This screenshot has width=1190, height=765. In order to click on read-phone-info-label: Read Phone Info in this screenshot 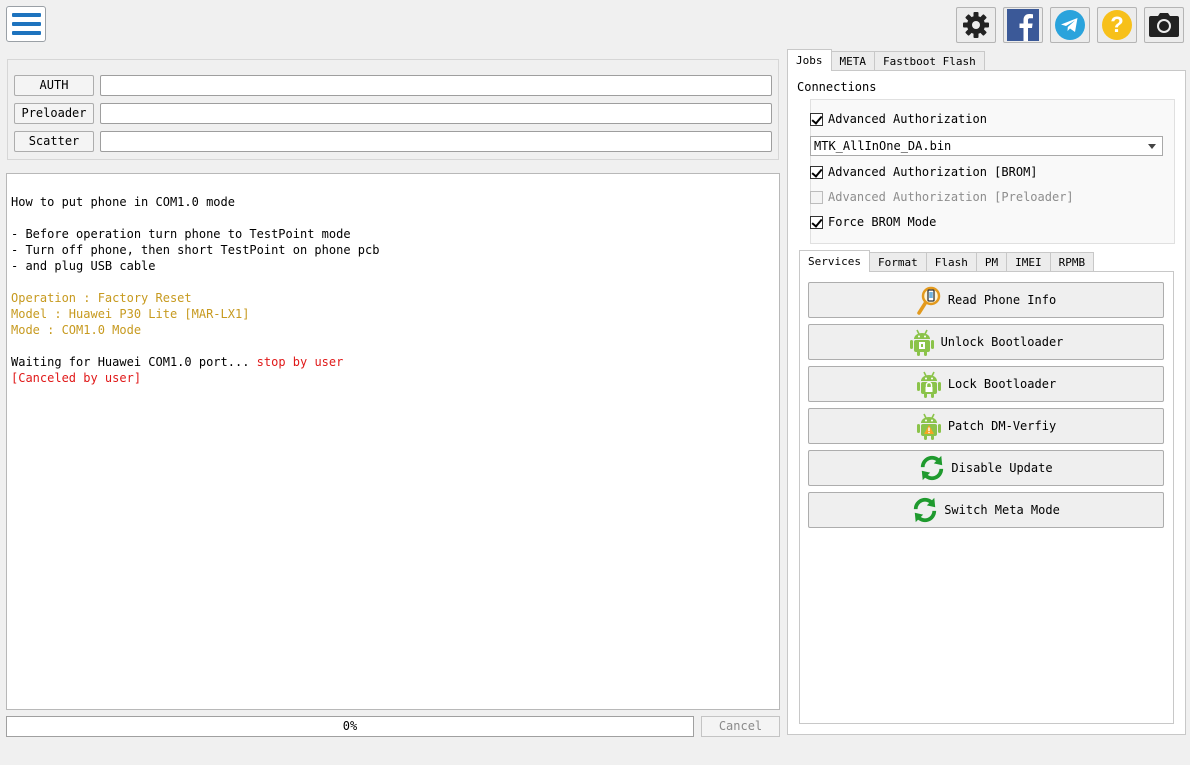, I will do `click(1002, 300)`.